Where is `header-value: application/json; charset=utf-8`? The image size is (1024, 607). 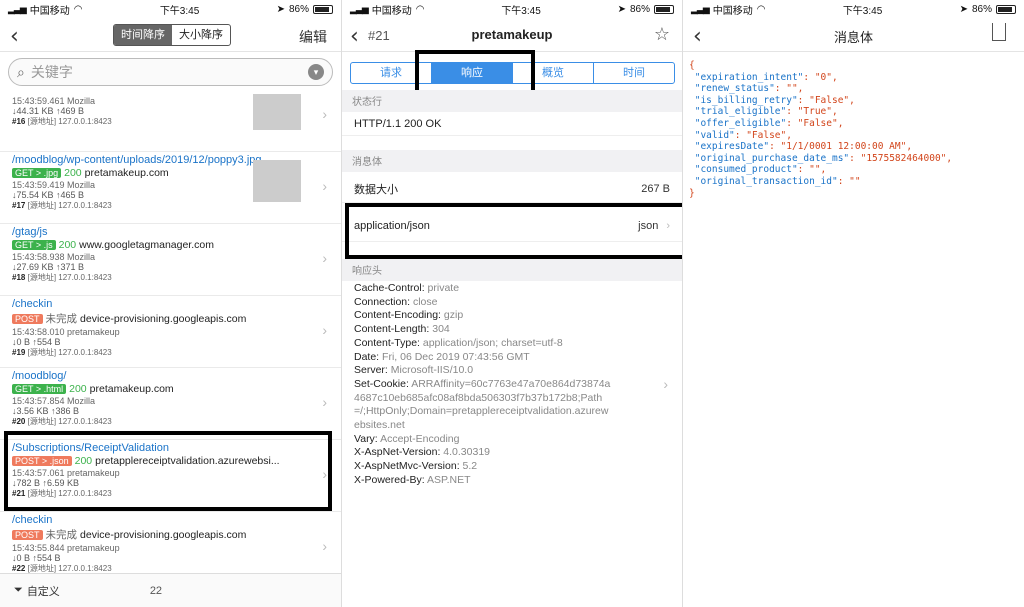
header-value: application/json; charset=utf-8 is located at coordinates (492, 342).